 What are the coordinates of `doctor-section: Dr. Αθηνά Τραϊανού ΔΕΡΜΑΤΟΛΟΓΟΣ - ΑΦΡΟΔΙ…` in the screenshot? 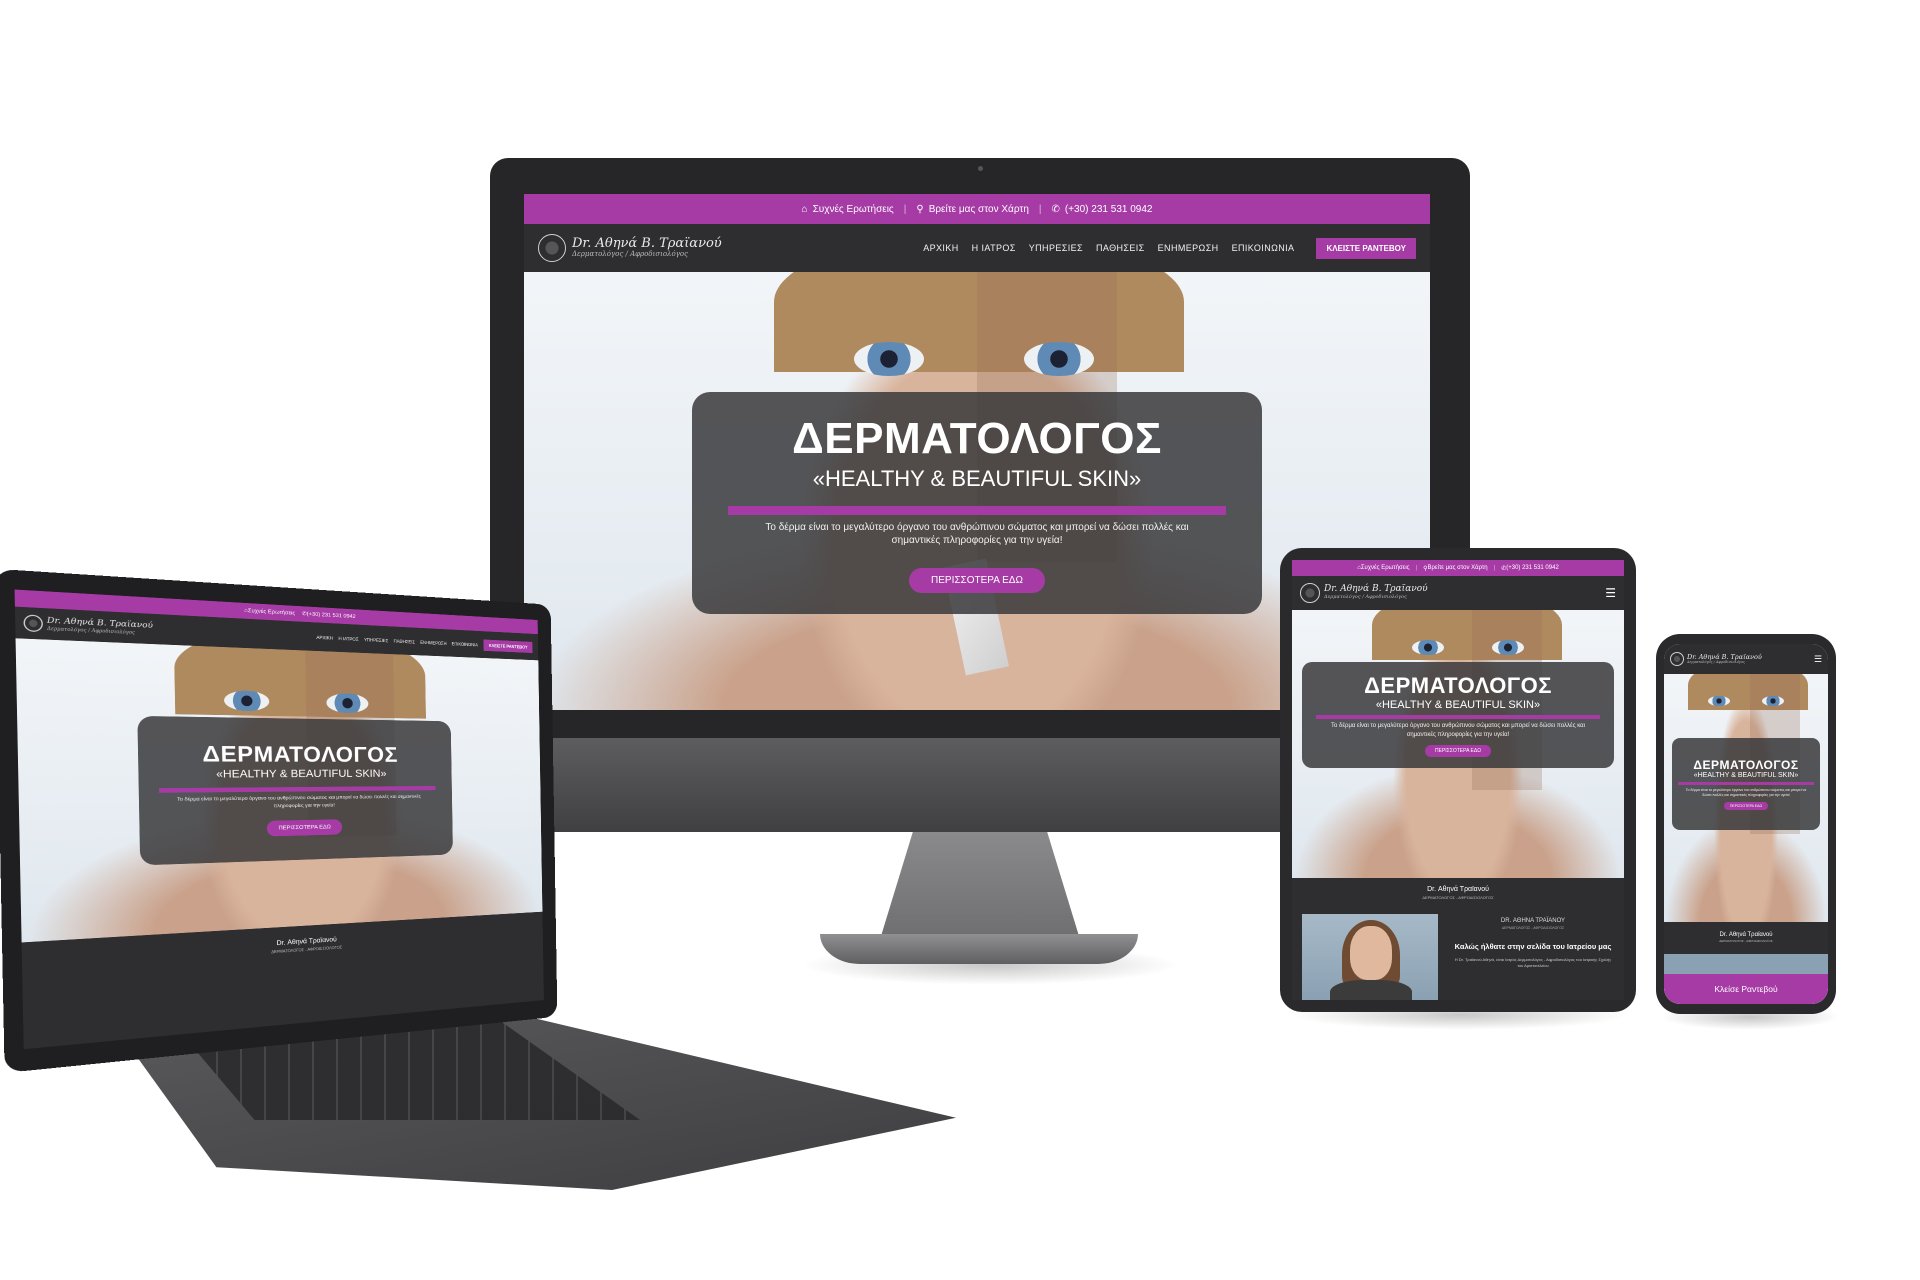 It's located at (1458, 939).